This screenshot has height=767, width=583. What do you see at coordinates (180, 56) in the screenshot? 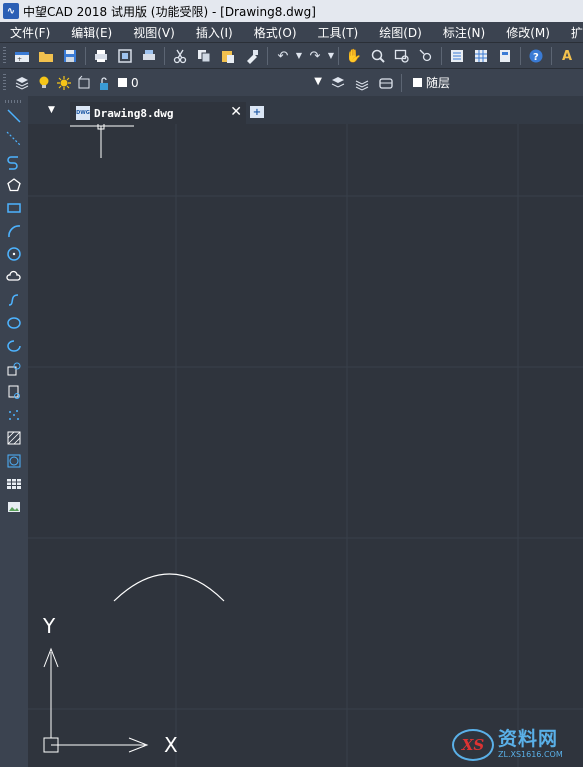
I see `cut-icon` at bounding box center [180, 56].